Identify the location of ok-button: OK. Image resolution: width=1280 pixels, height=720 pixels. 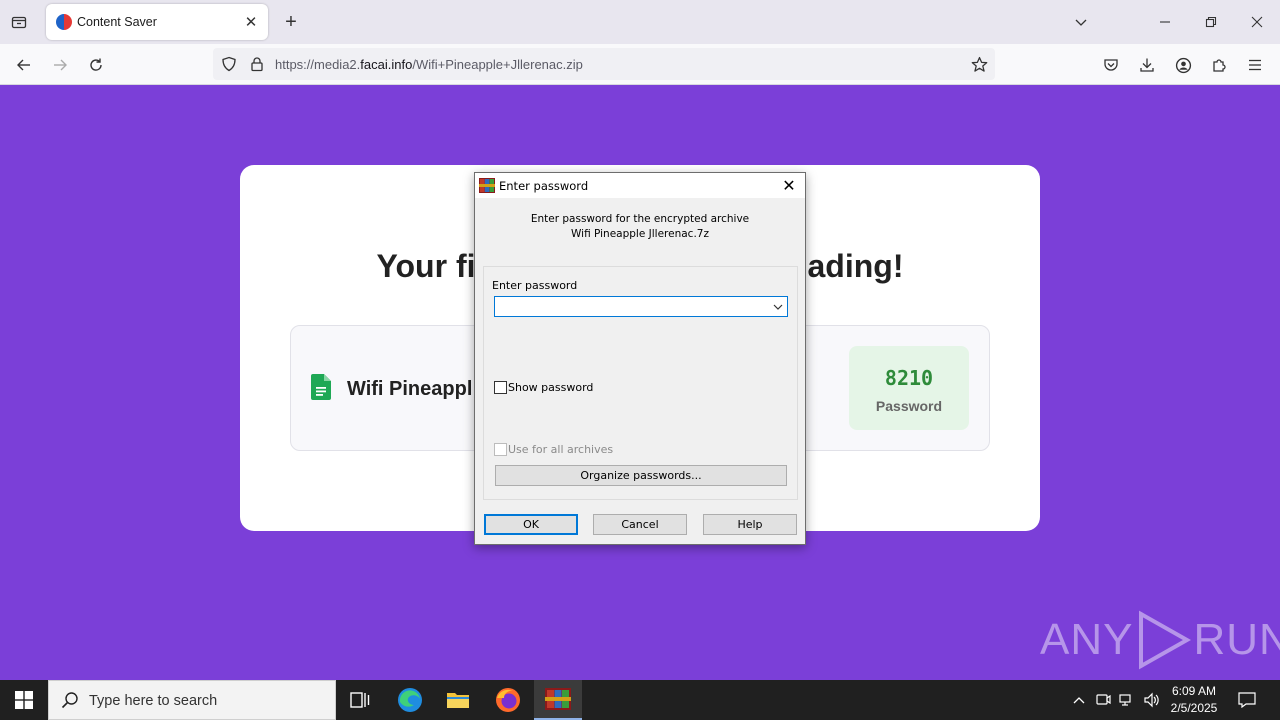
(531, 524).